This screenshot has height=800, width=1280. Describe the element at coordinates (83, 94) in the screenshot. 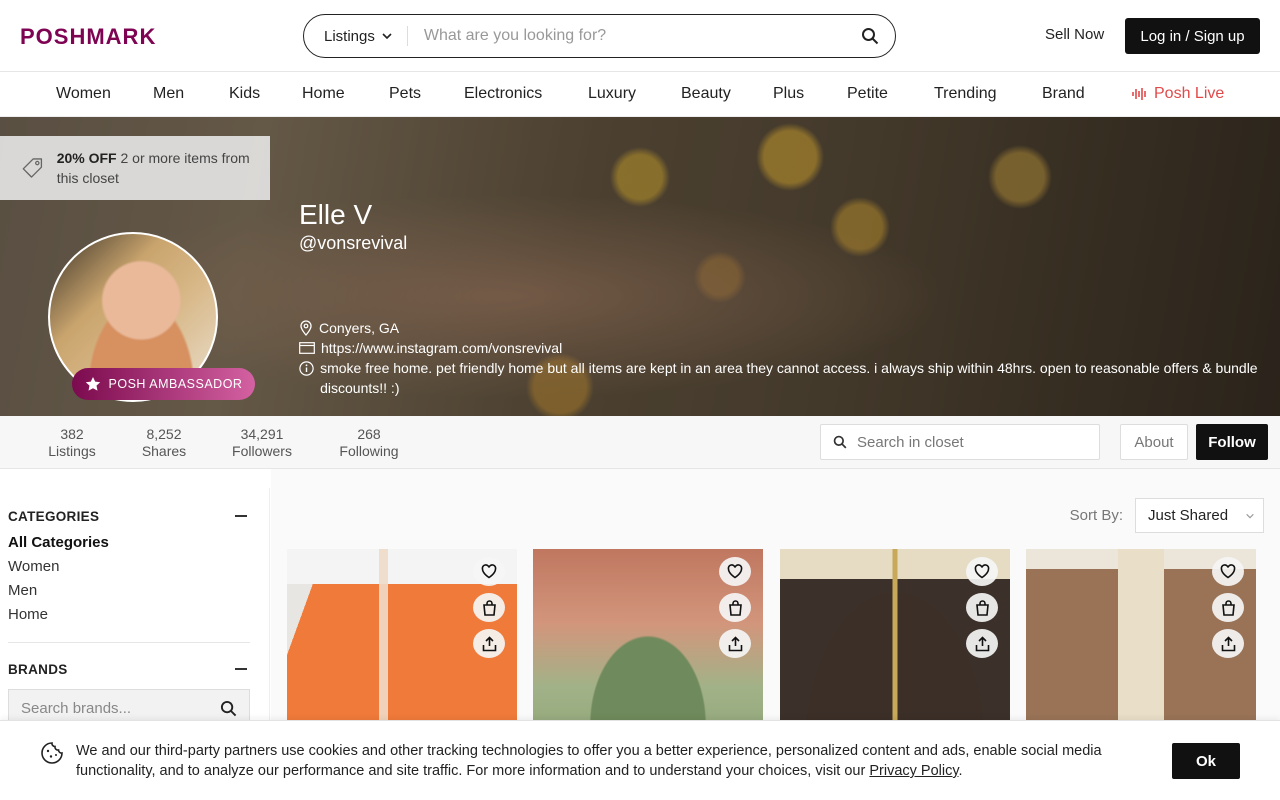

I see `nav-item-women: Women` at that location.